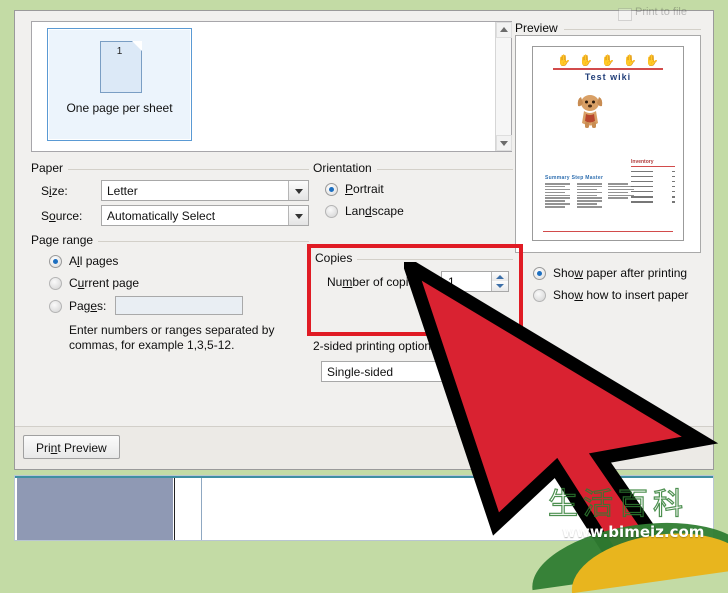 The image size is (728, 593). What do you see at coordinates (621, 295) in the screenshot?
I see `label-show-how-to-insert-paper: Show how to insert paper` at bounding box center [621, 295].